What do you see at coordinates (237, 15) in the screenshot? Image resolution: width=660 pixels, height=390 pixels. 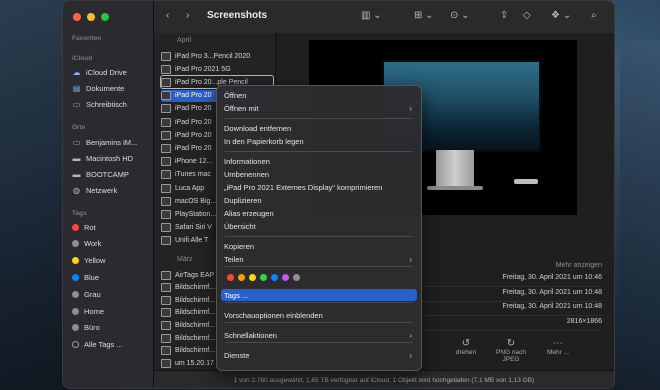 I see `window-title: Screenshots` at bounding box center [237, 15].